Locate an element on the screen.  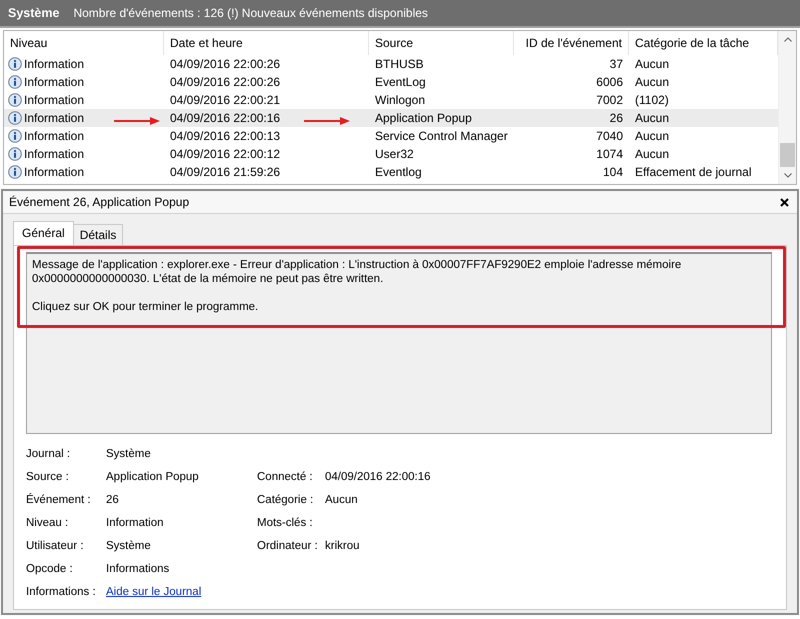
table-cell: 04/09/2016 22:00:21 is located at coordinates (225, 100).